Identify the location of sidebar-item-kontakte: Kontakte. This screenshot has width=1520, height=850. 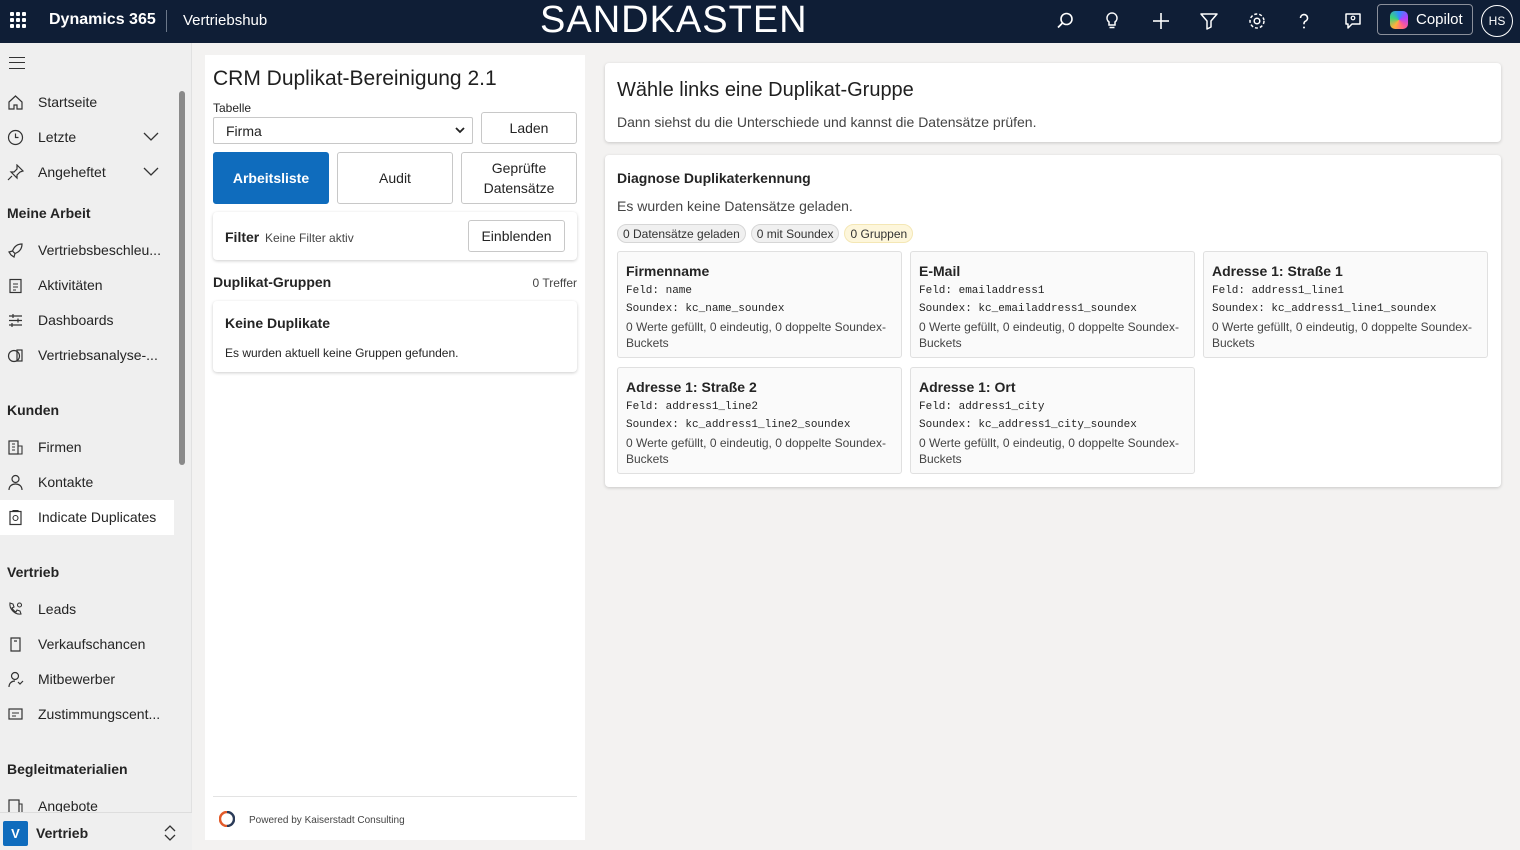
(87, 482).